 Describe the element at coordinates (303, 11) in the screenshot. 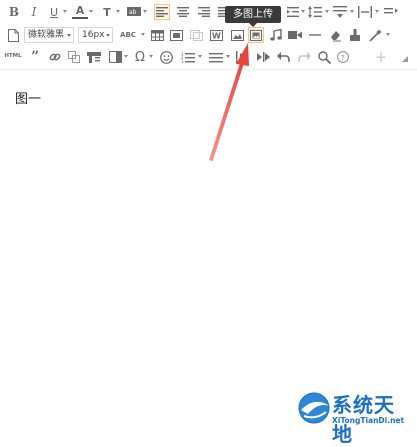

I see `indent-dropdown-caret` at that location.